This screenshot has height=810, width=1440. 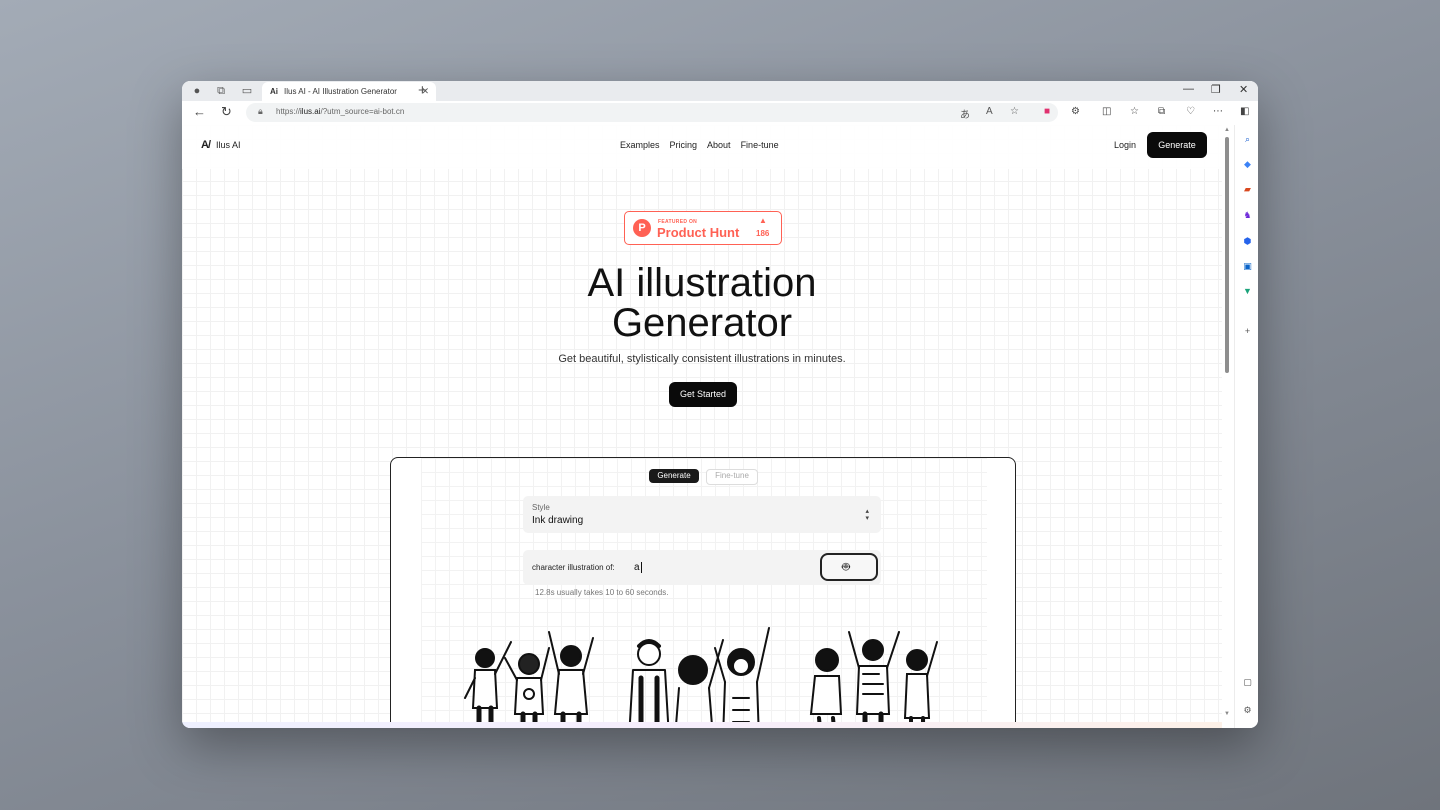 What do you see at coordinates (541, 507) in the screenshot?
I see `style-label: Style` at bounding box center [541, 507].